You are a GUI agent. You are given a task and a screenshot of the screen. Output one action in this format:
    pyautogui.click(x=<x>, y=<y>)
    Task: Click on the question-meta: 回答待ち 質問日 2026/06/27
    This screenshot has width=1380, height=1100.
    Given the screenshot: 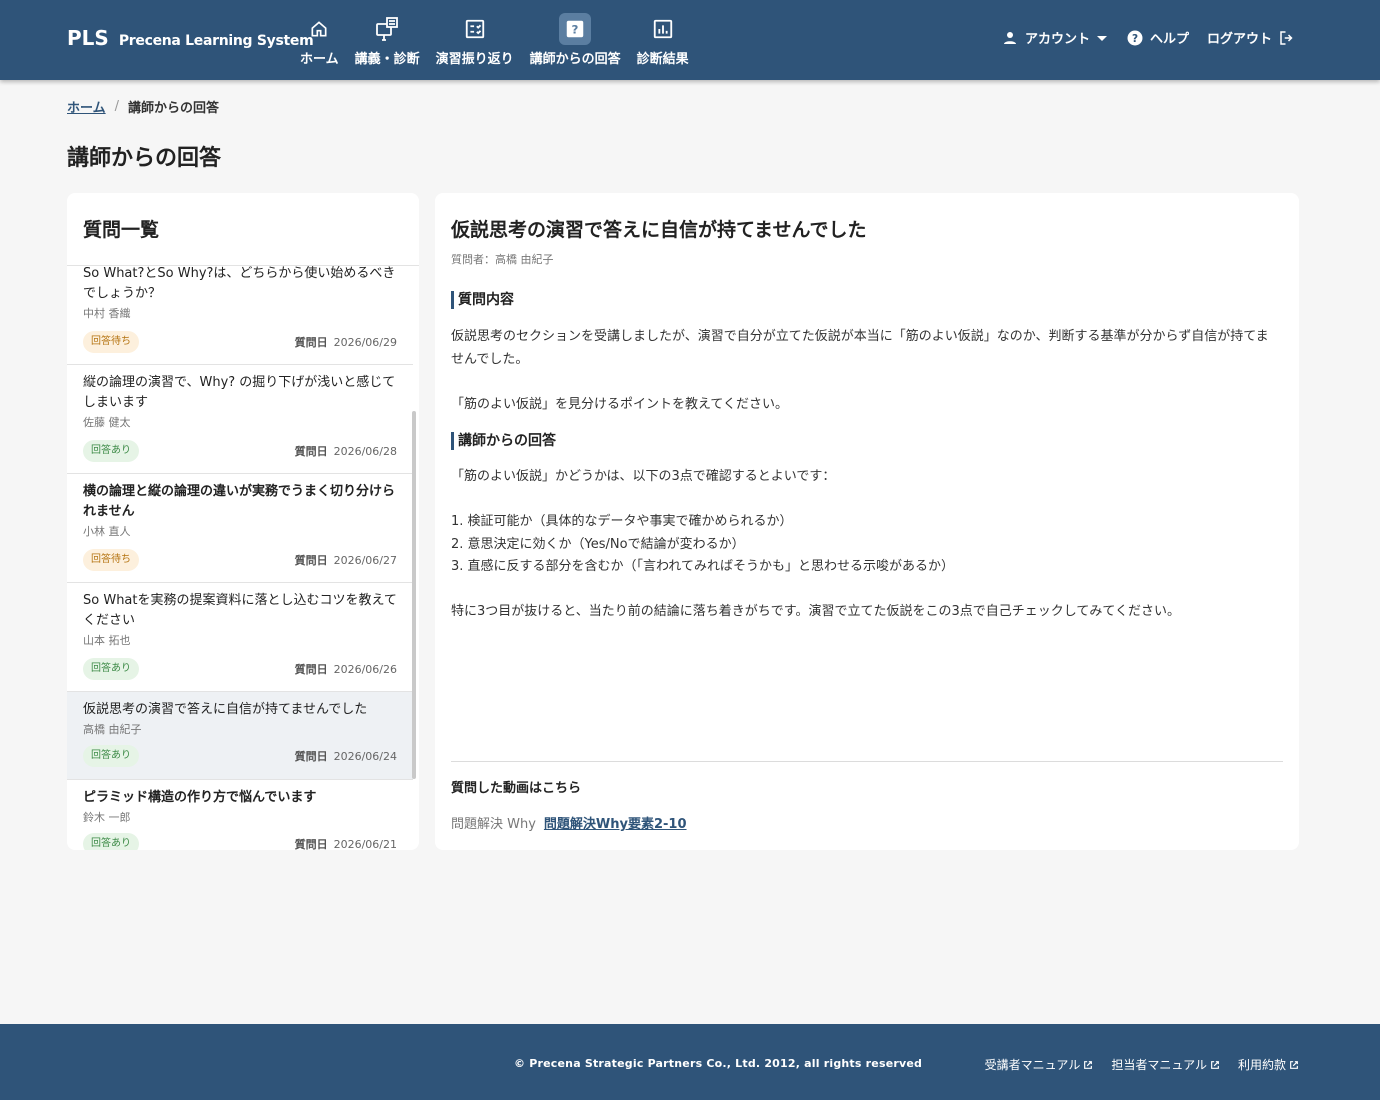 What is the action you would take?
    pyautogui.click(x=240, y=560)
    